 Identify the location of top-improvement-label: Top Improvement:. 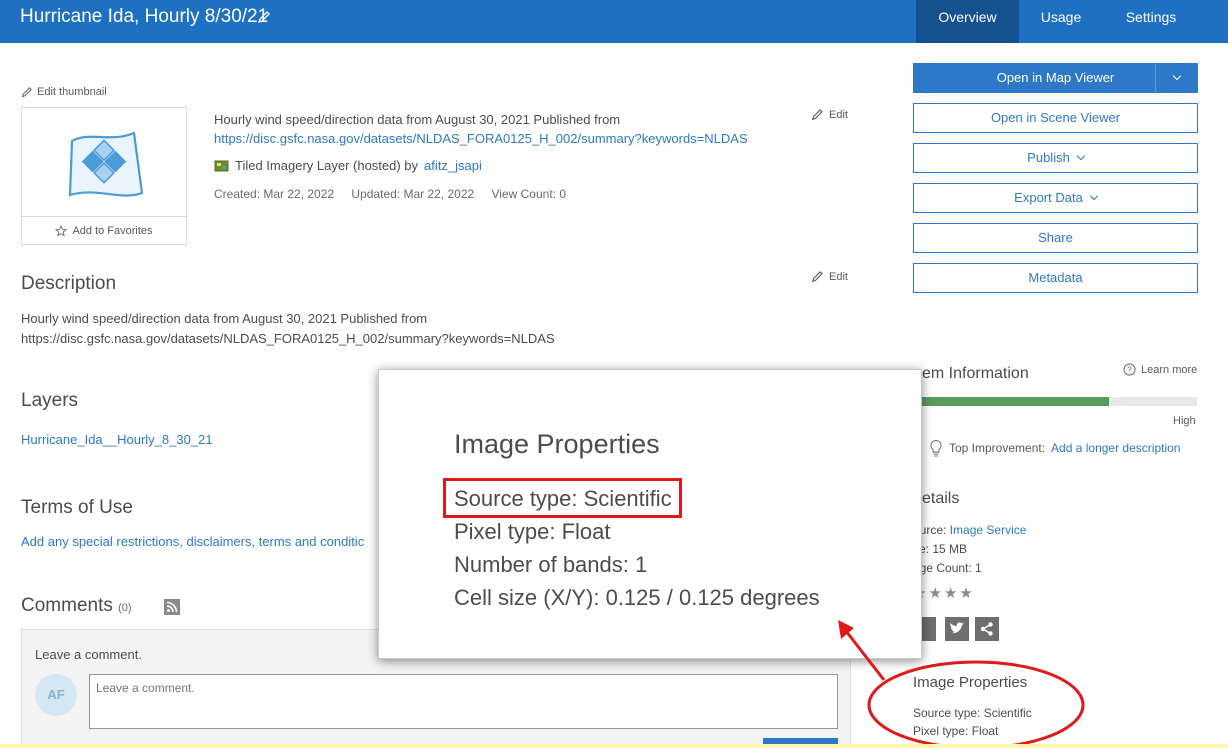
(997, 448).